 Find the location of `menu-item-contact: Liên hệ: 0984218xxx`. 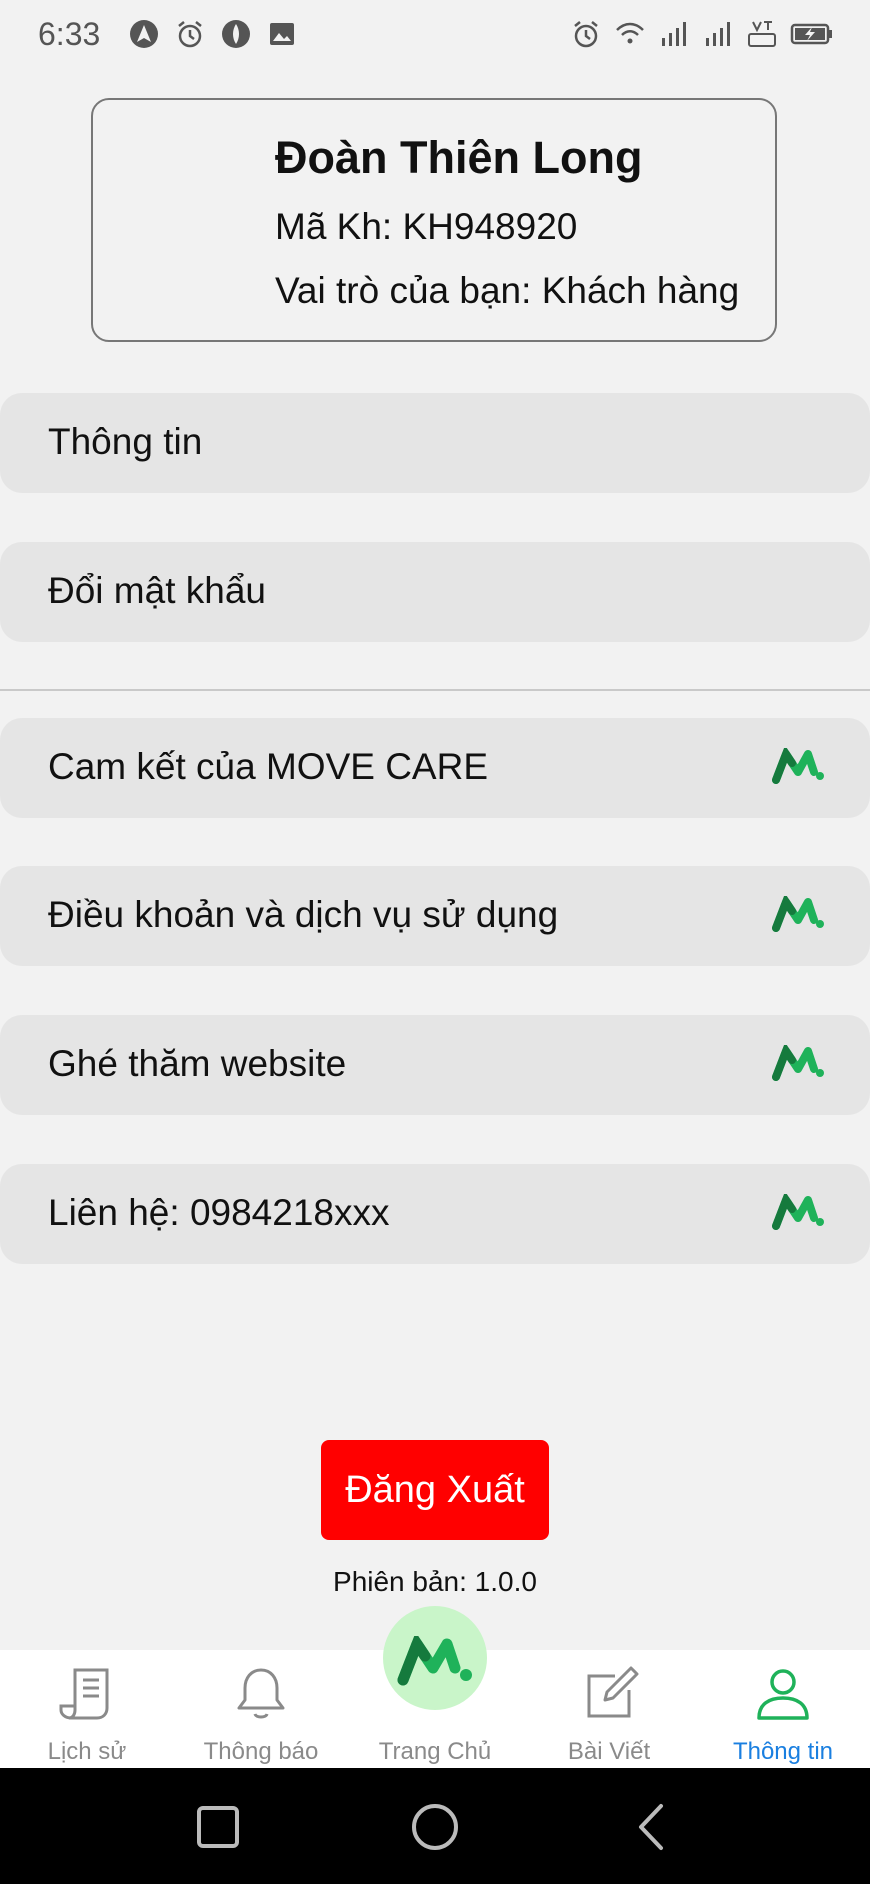

menu-item-contact: Liên hệ: 0984218xxx is located at coordinates (435, 1214).